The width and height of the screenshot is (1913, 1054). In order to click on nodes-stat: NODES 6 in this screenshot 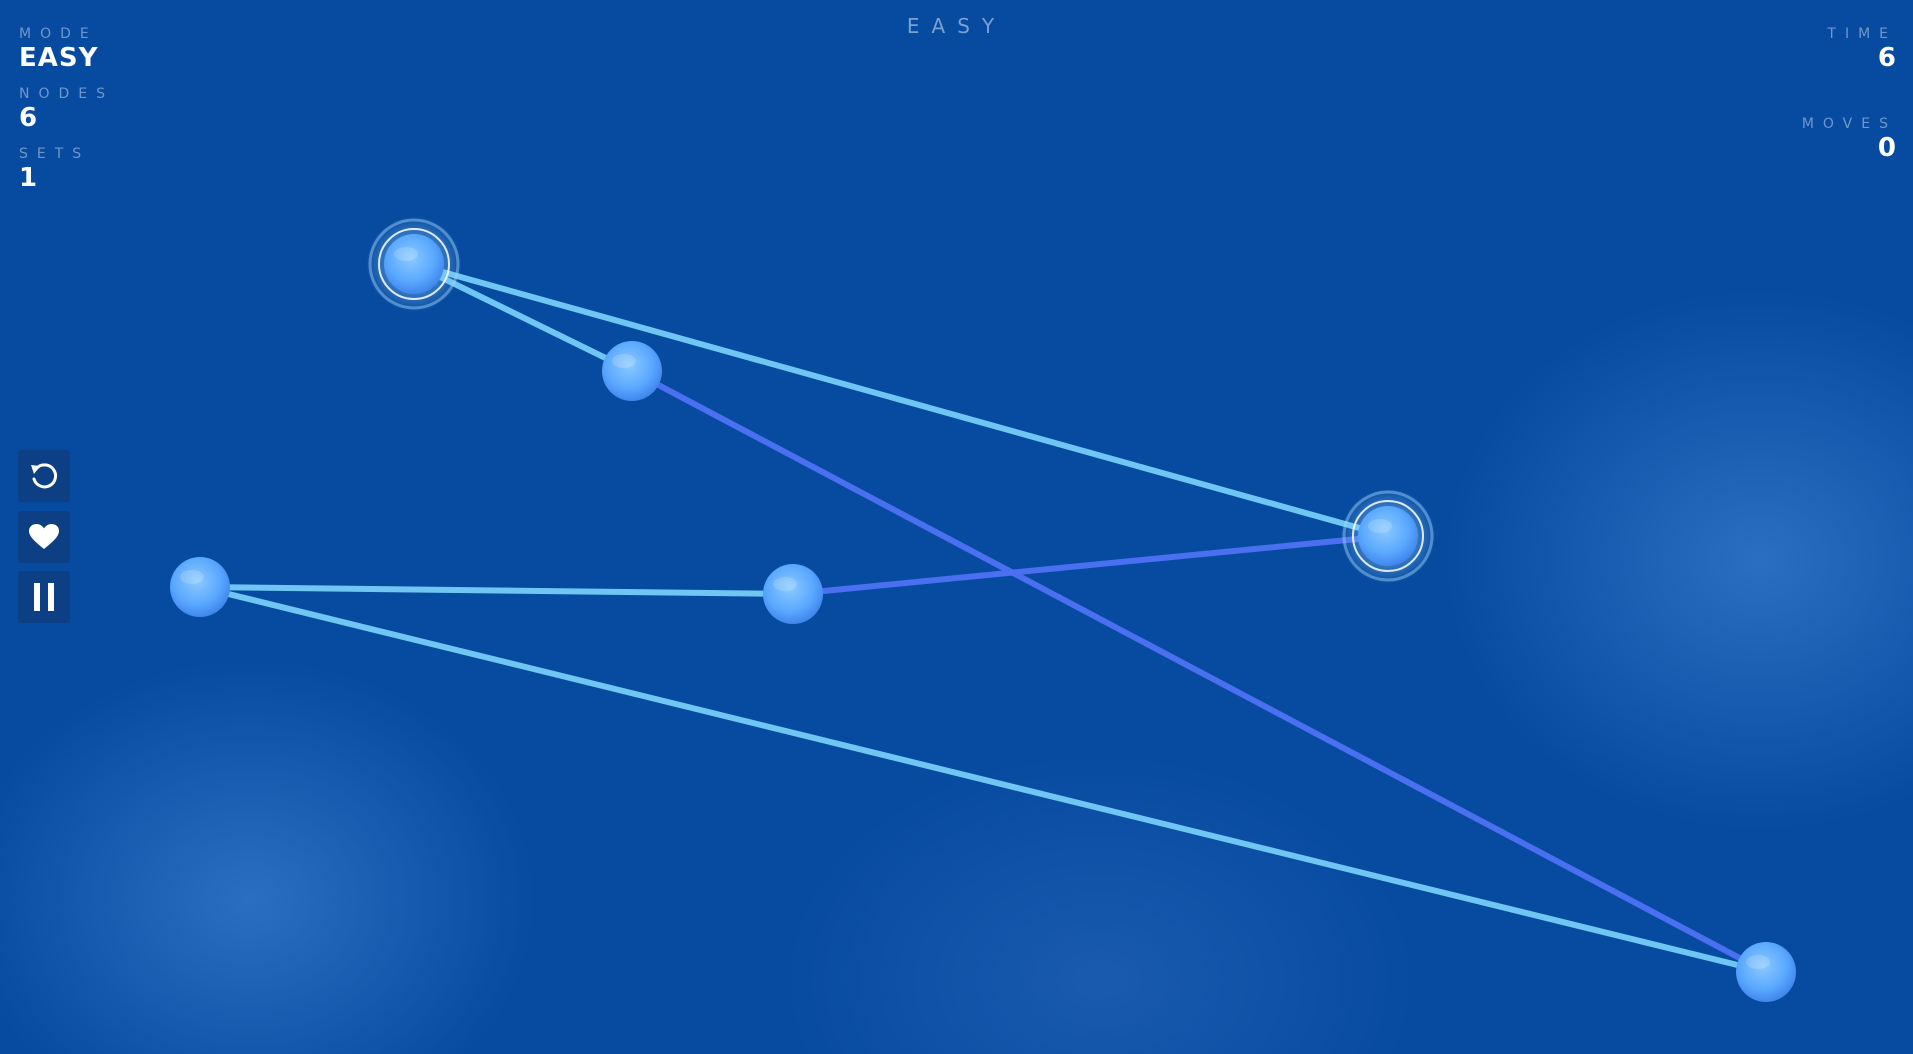, I will do `click(66, 110)`.